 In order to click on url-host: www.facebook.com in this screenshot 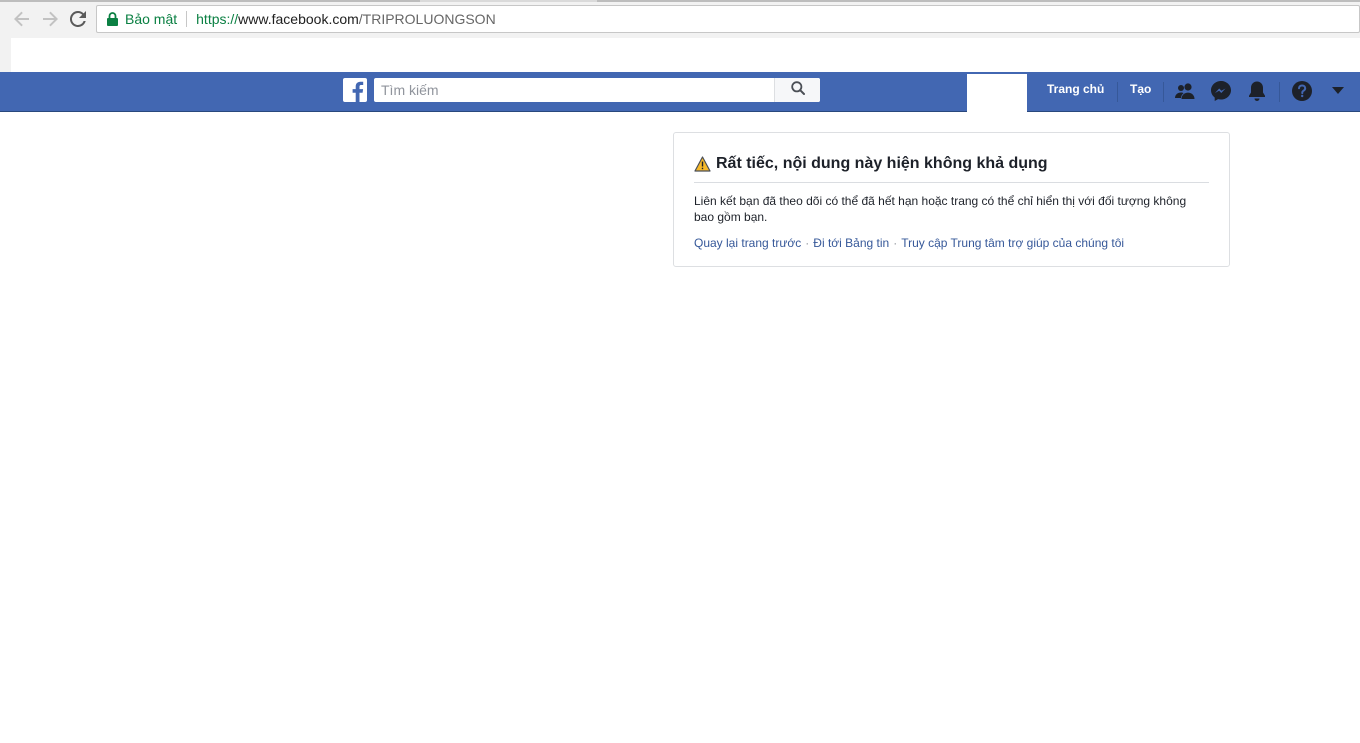, I will do `click(298, 19)`.